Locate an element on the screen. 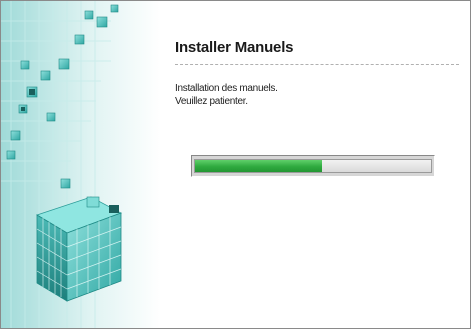  status-message-line1: Installation des manuels. is located at coordinates (226, 88).